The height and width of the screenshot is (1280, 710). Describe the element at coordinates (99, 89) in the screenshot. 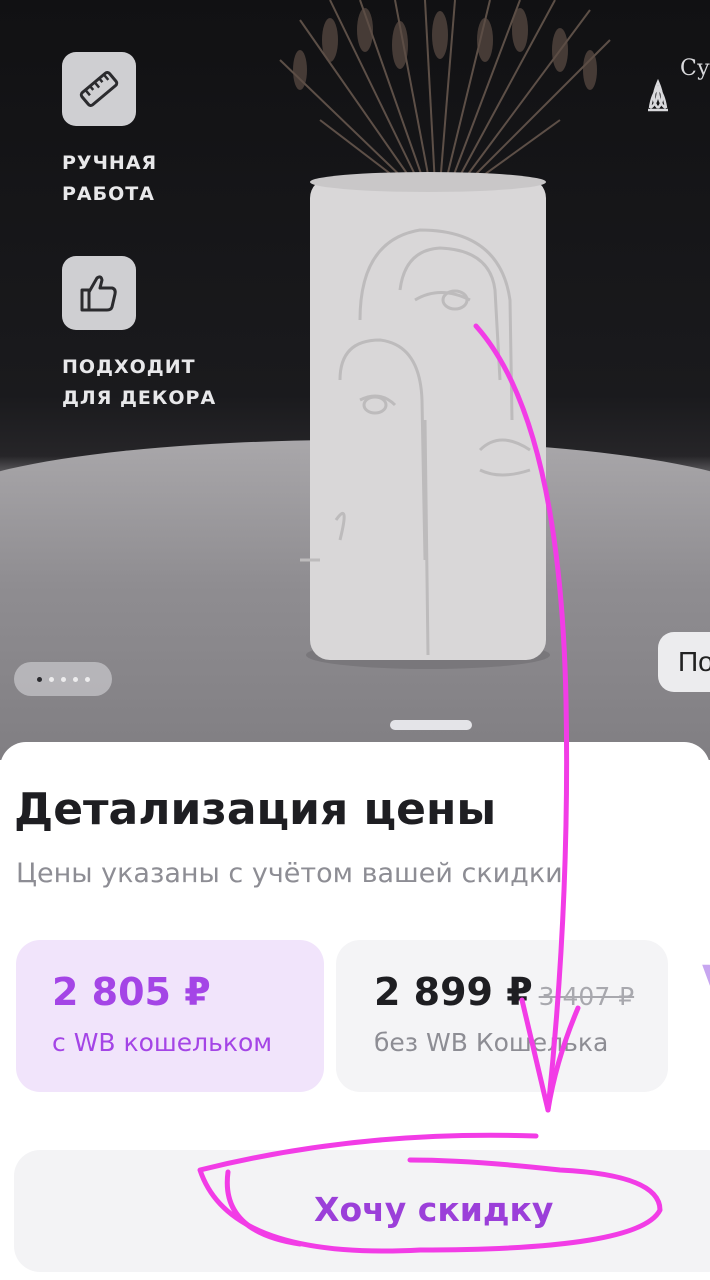

I see `ruler-icon` at that location.